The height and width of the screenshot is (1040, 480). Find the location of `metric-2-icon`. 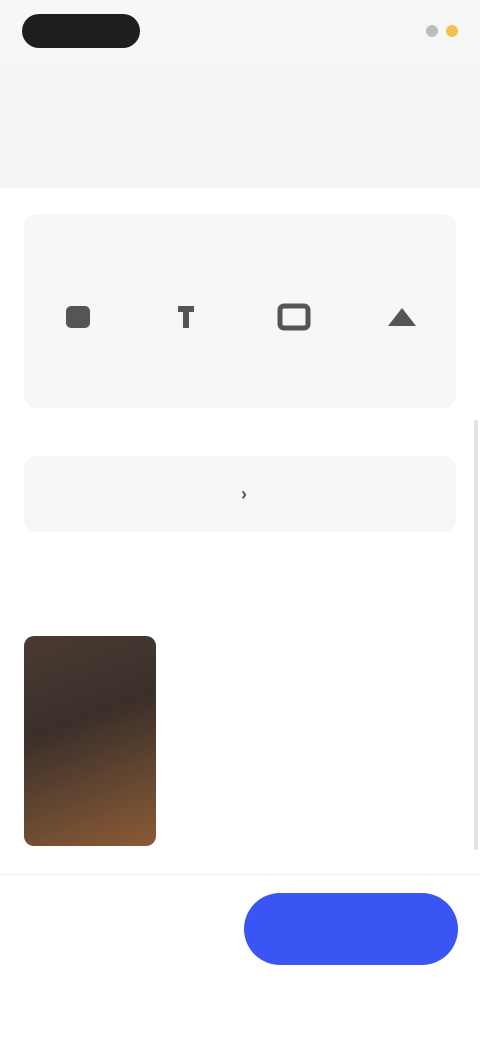

metric-2-icon is located at coordinates (186, 317).